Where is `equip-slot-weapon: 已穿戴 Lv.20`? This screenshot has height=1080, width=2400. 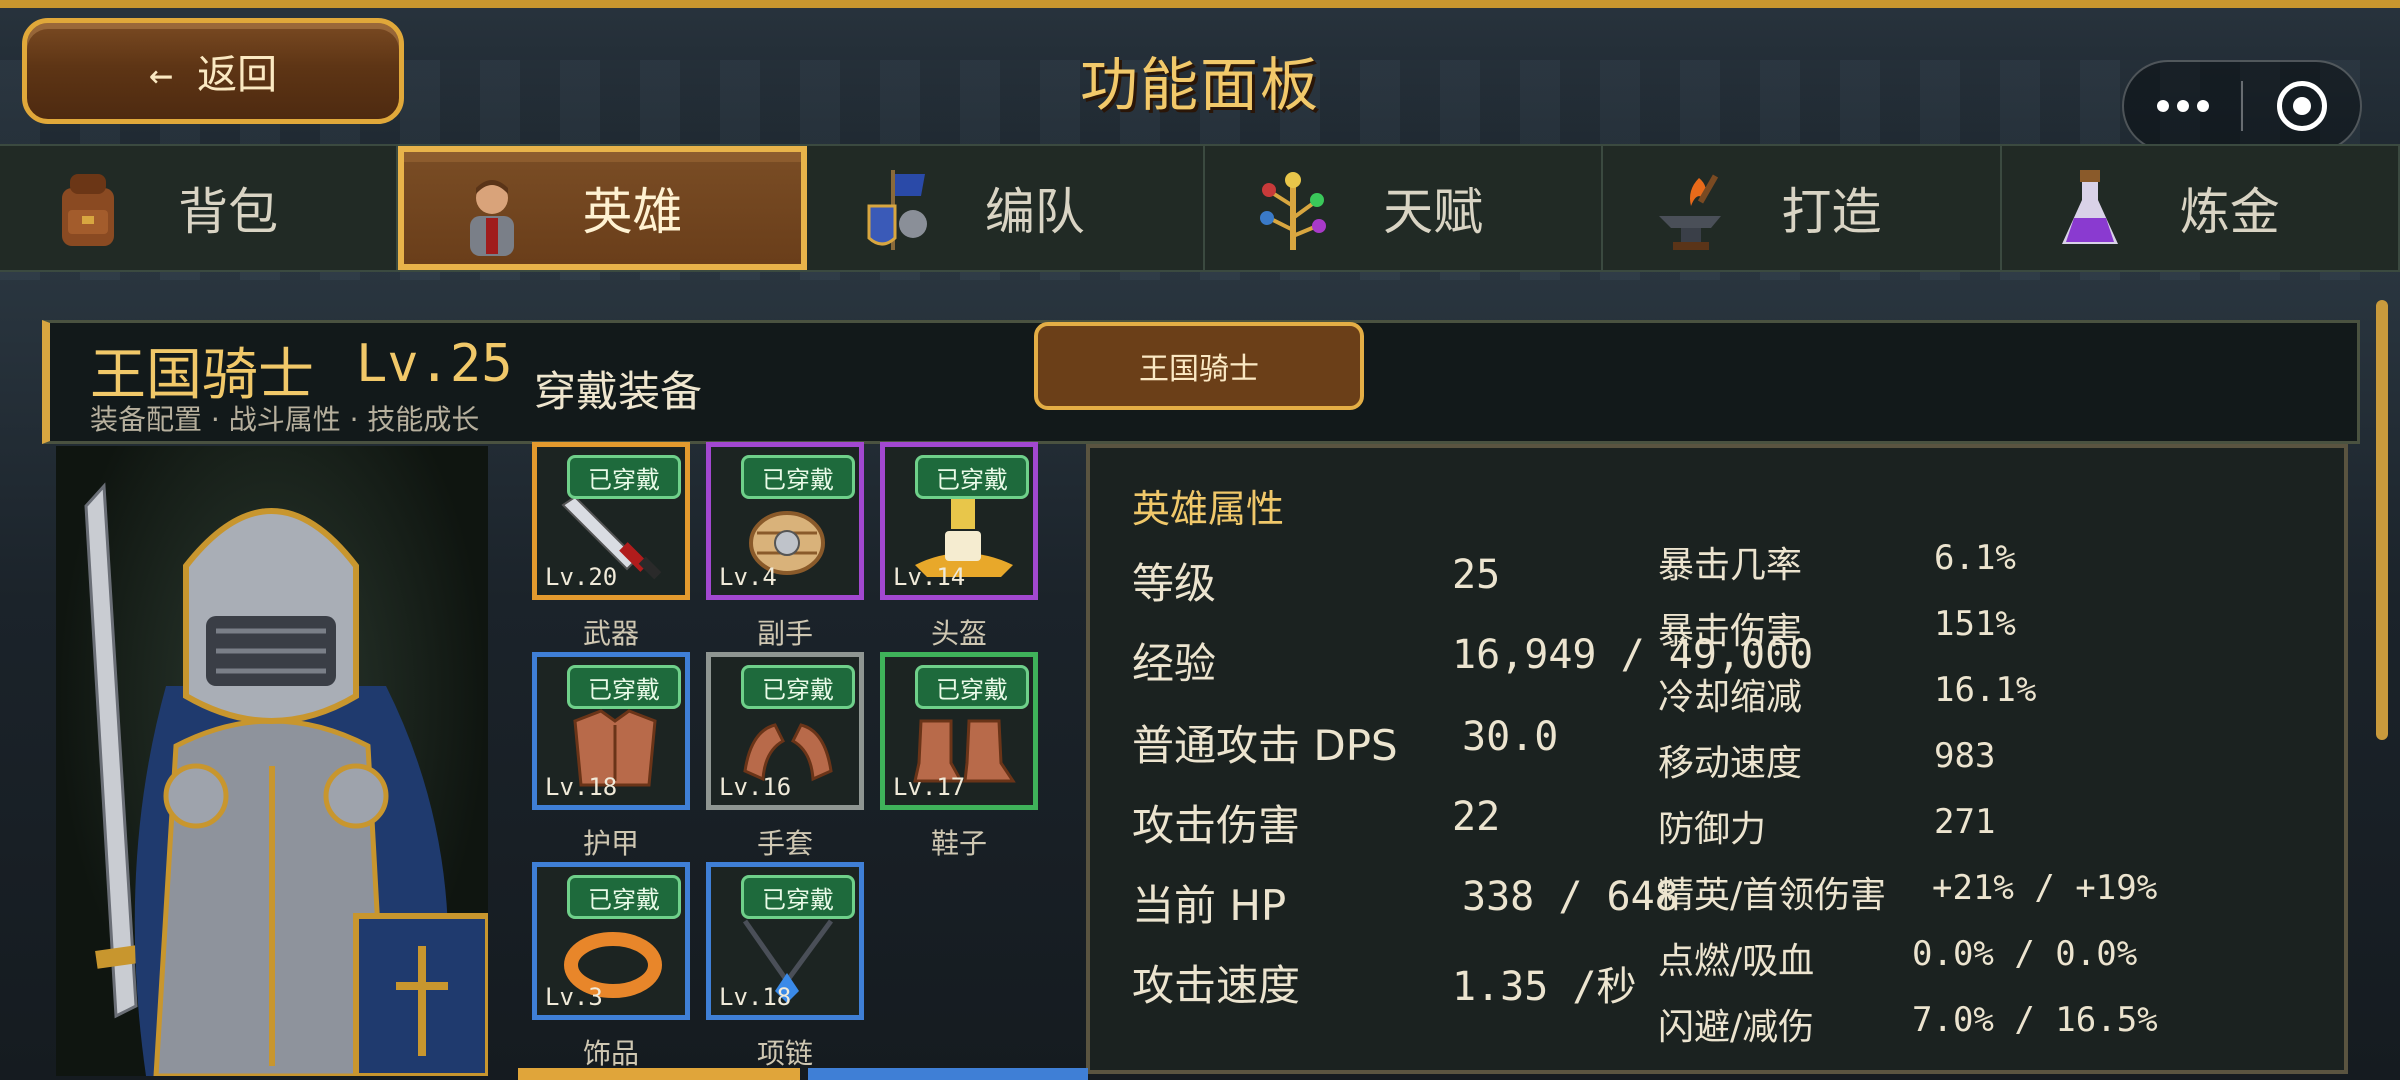
equip-slot-weapon: 已穿戴 Lv.20 is located at coordinates (611, 521).